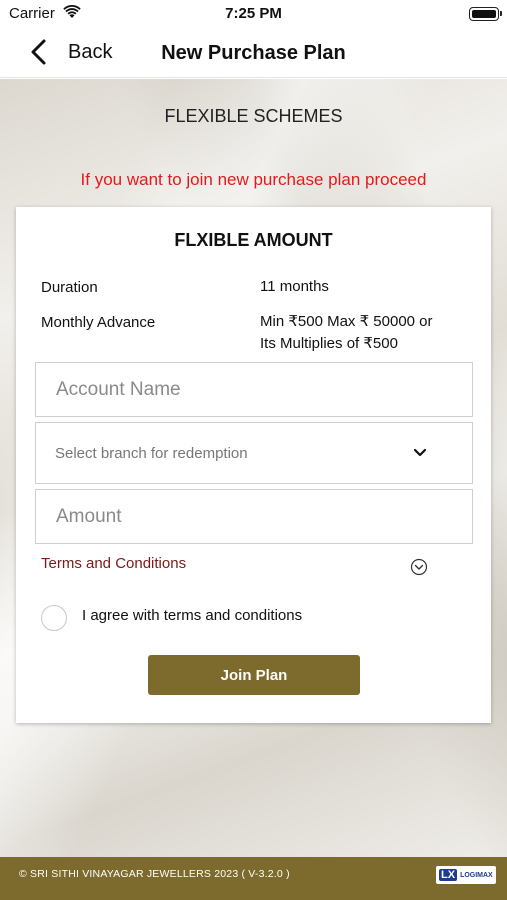 The height and width of the screenshot is (900, 507). I want to click on amount-field, so click(254, 516).